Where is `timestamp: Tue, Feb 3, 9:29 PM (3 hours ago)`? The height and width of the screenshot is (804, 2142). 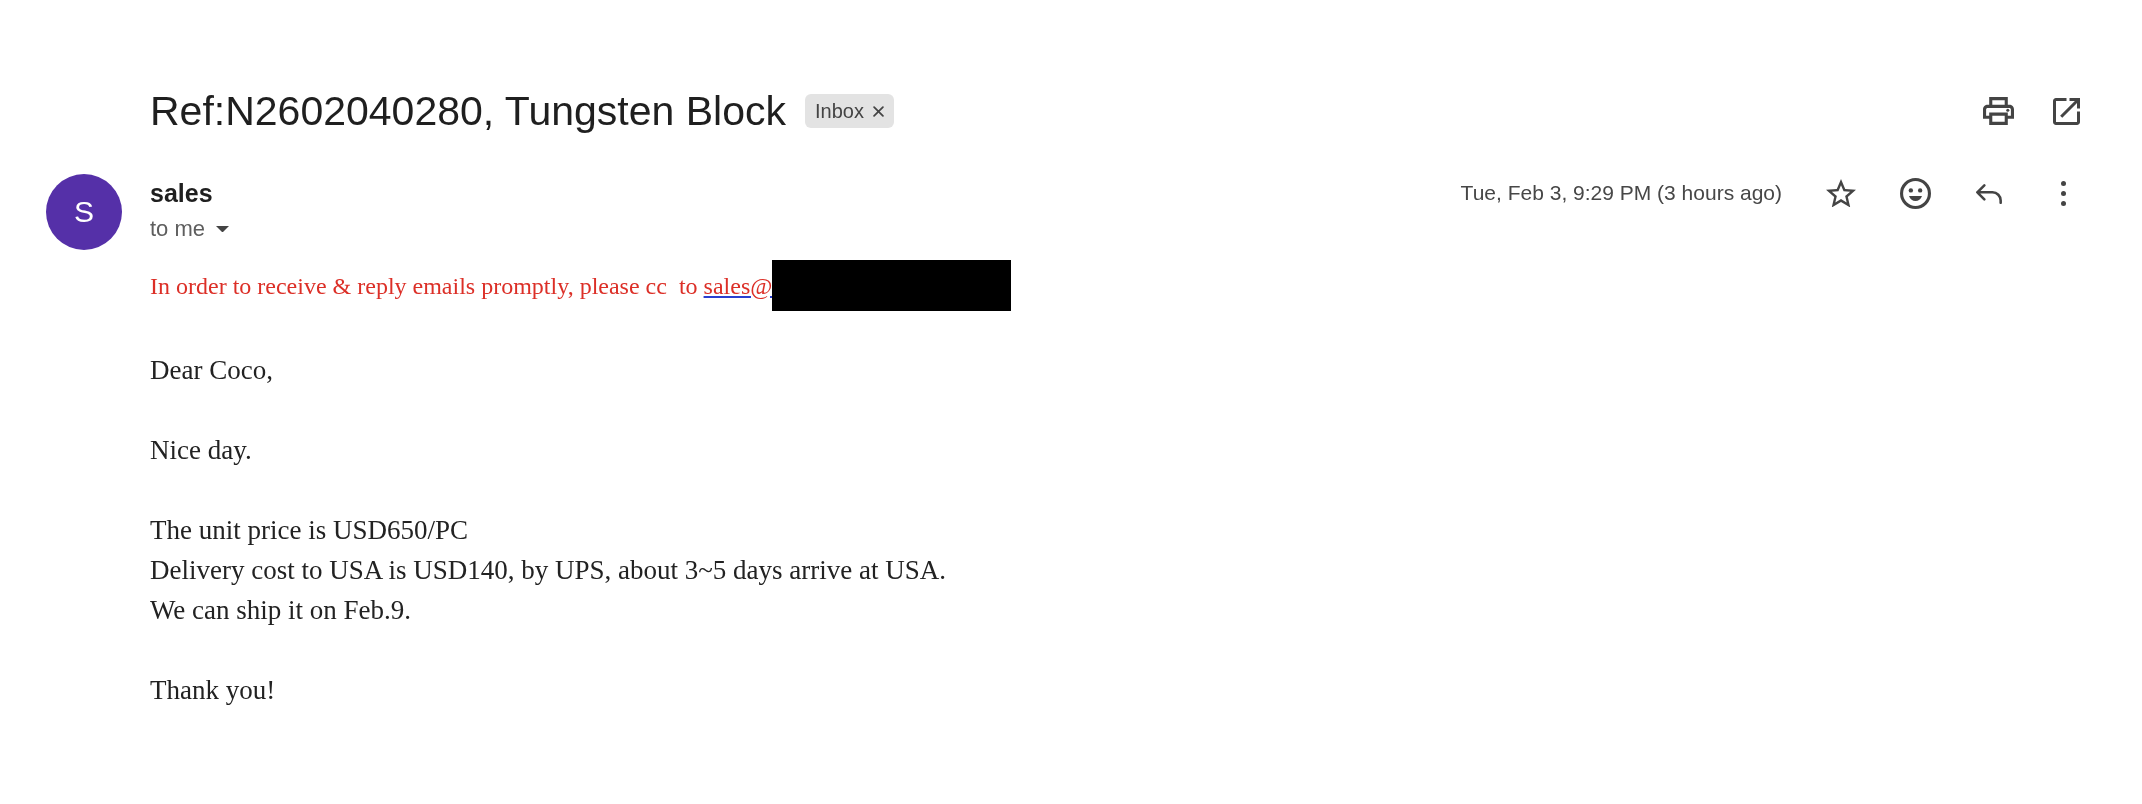
timestamp: Tue, Feb 3, 9:29 PM (3 hours ago) is located at coordinates (1621, 193).